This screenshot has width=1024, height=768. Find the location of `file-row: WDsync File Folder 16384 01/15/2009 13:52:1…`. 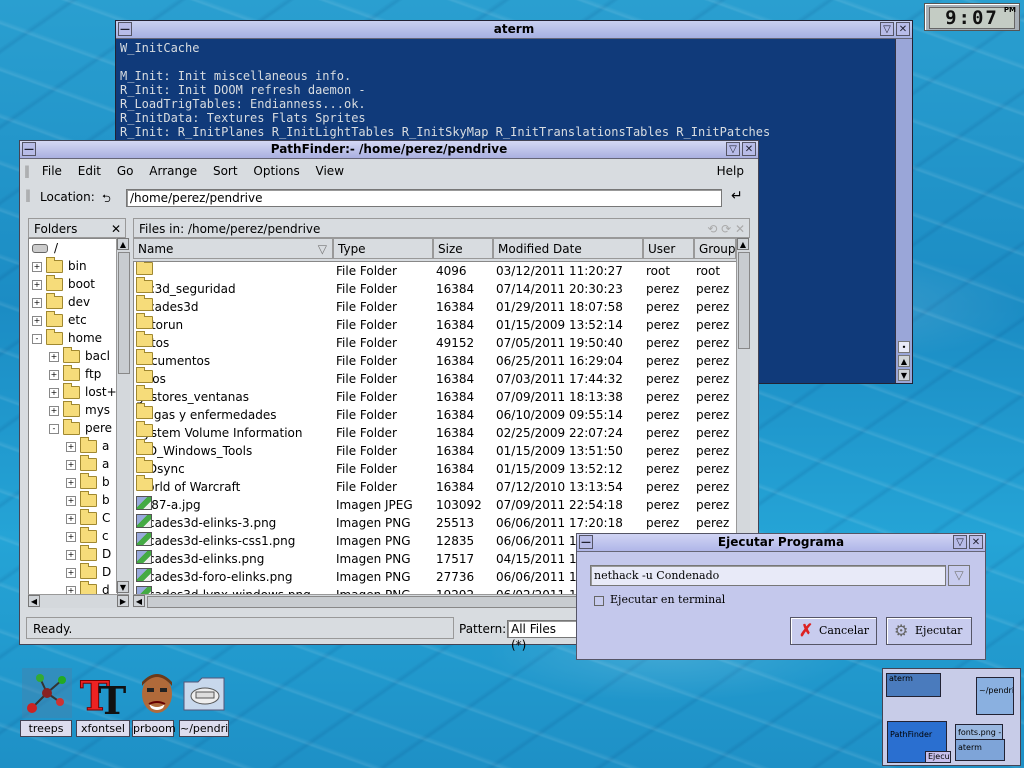

file-row: WDsync File Folder 16384 01/15/2009 13:52:1… is located at coordinates (435, 467).